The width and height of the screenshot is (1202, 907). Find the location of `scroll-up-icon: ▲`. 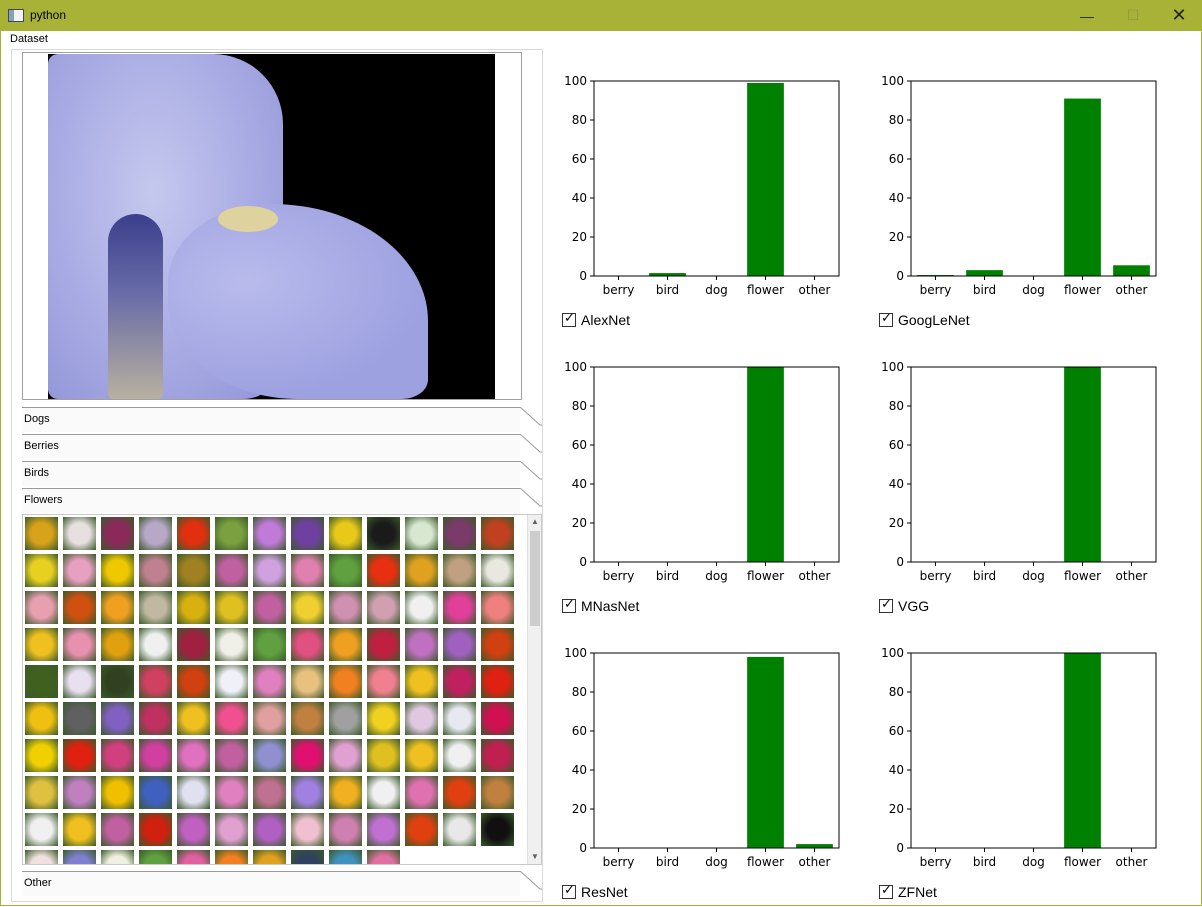

scroll-up-icon: ▲ is located at coordinates (534, 522).